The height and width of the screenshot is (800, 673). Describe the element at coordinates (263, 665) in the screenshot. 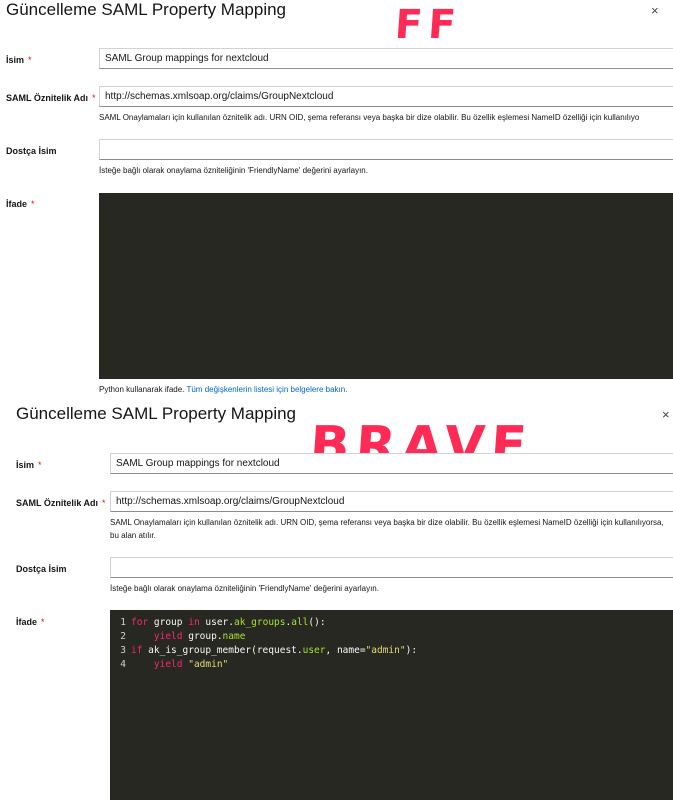

I see `code-line: 4 yield "admin"` at that location.